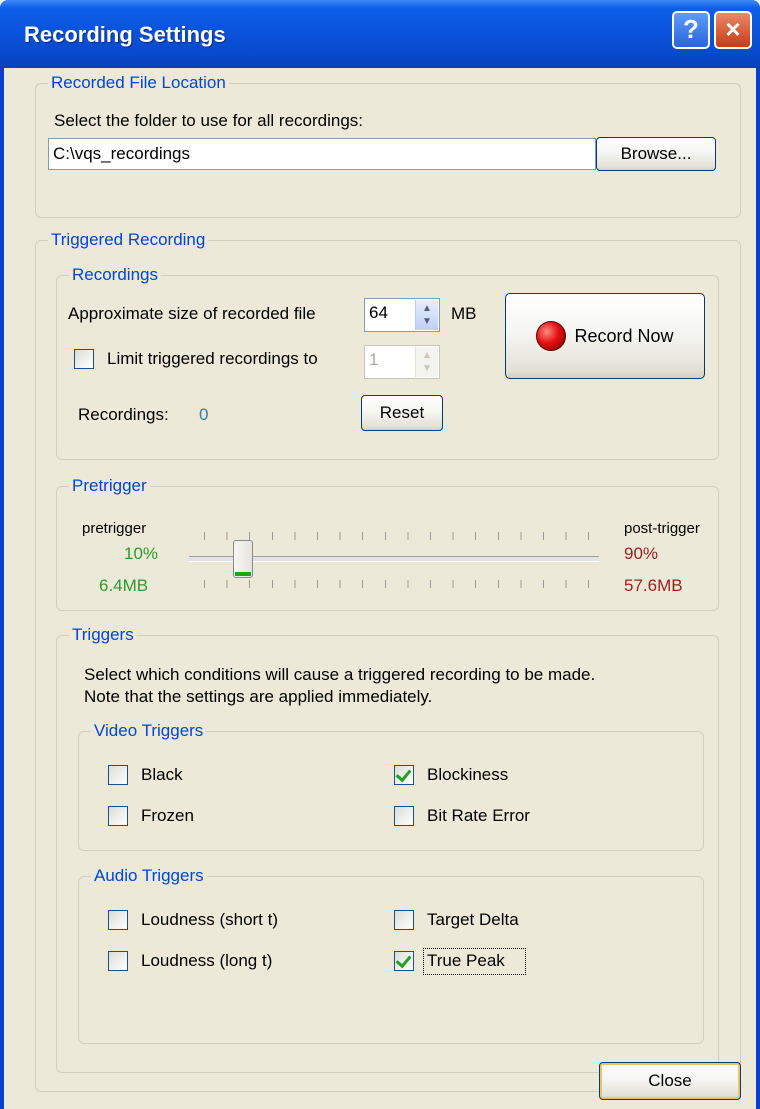 This screenshot has width=760, height=1109. Describe the element at coordinates (138, 83) in the screenshot. I see `file-location-group-label: Recorded File Location` at that location.